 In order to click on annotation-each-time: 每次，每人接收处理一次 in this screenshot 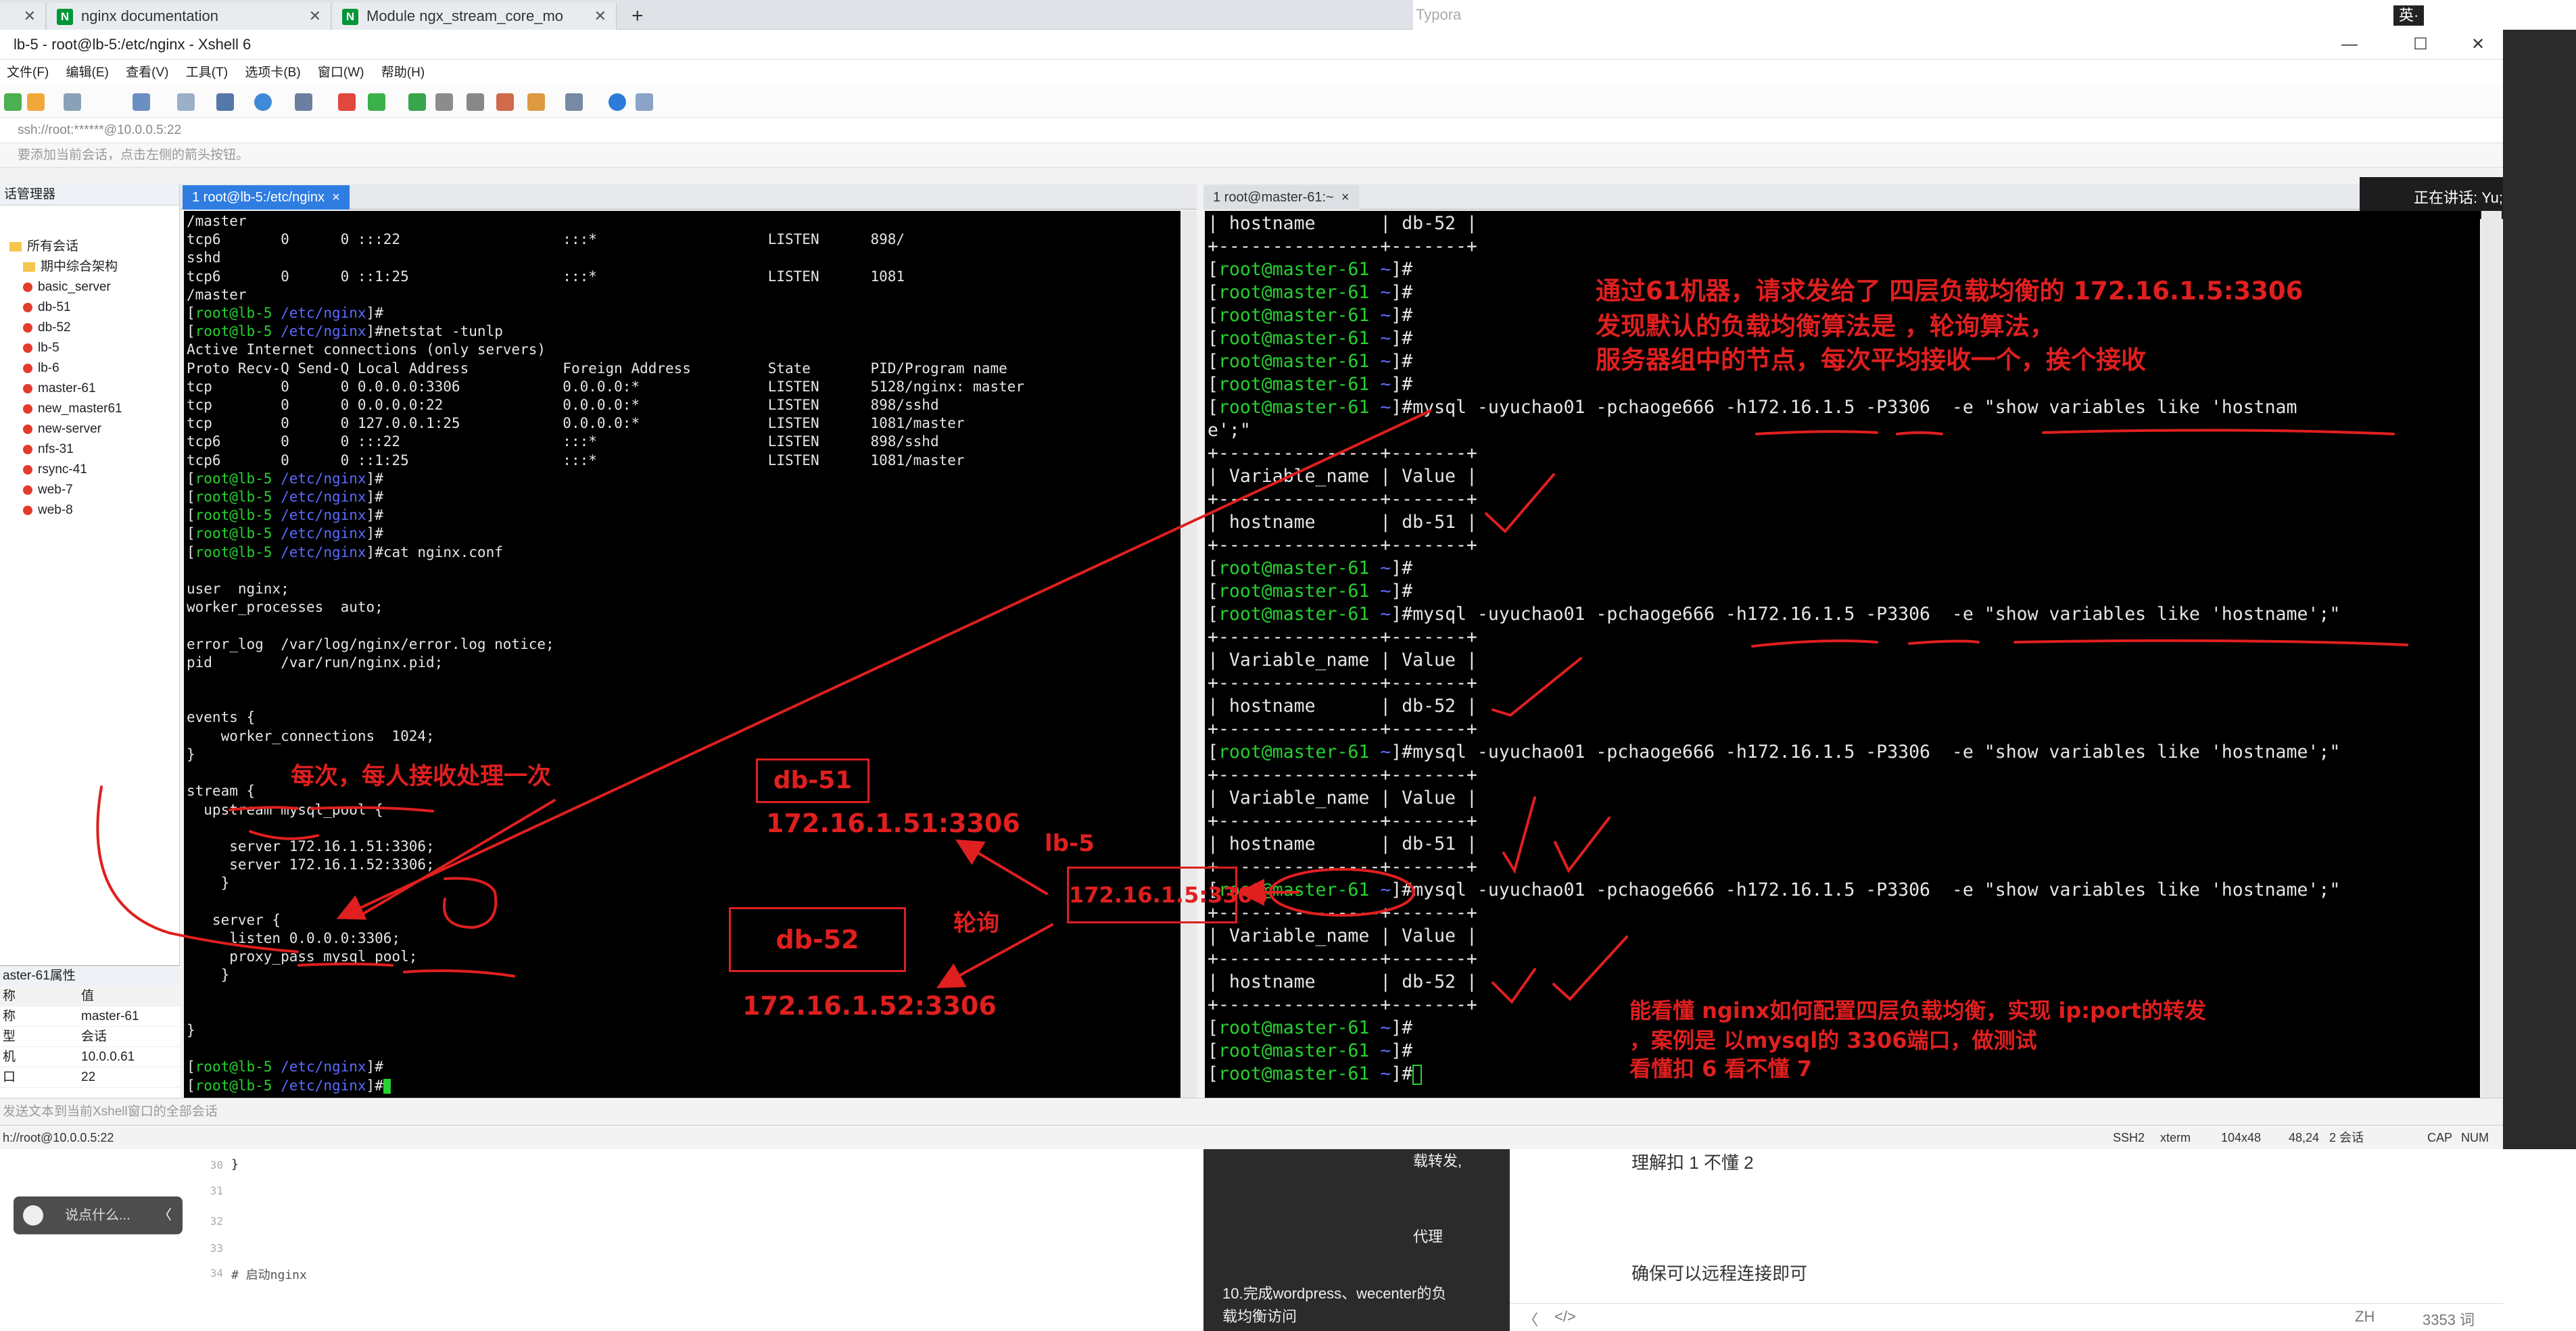, I will do `click(421, 777)`.